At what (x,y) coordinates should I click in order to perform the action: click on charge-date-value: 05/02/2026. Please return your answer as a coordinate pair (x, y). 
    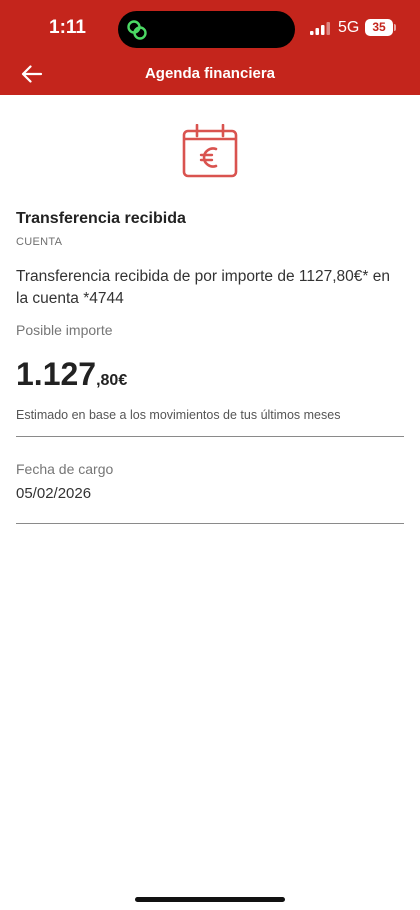
    Looking at the image, I should click on (54, 493).